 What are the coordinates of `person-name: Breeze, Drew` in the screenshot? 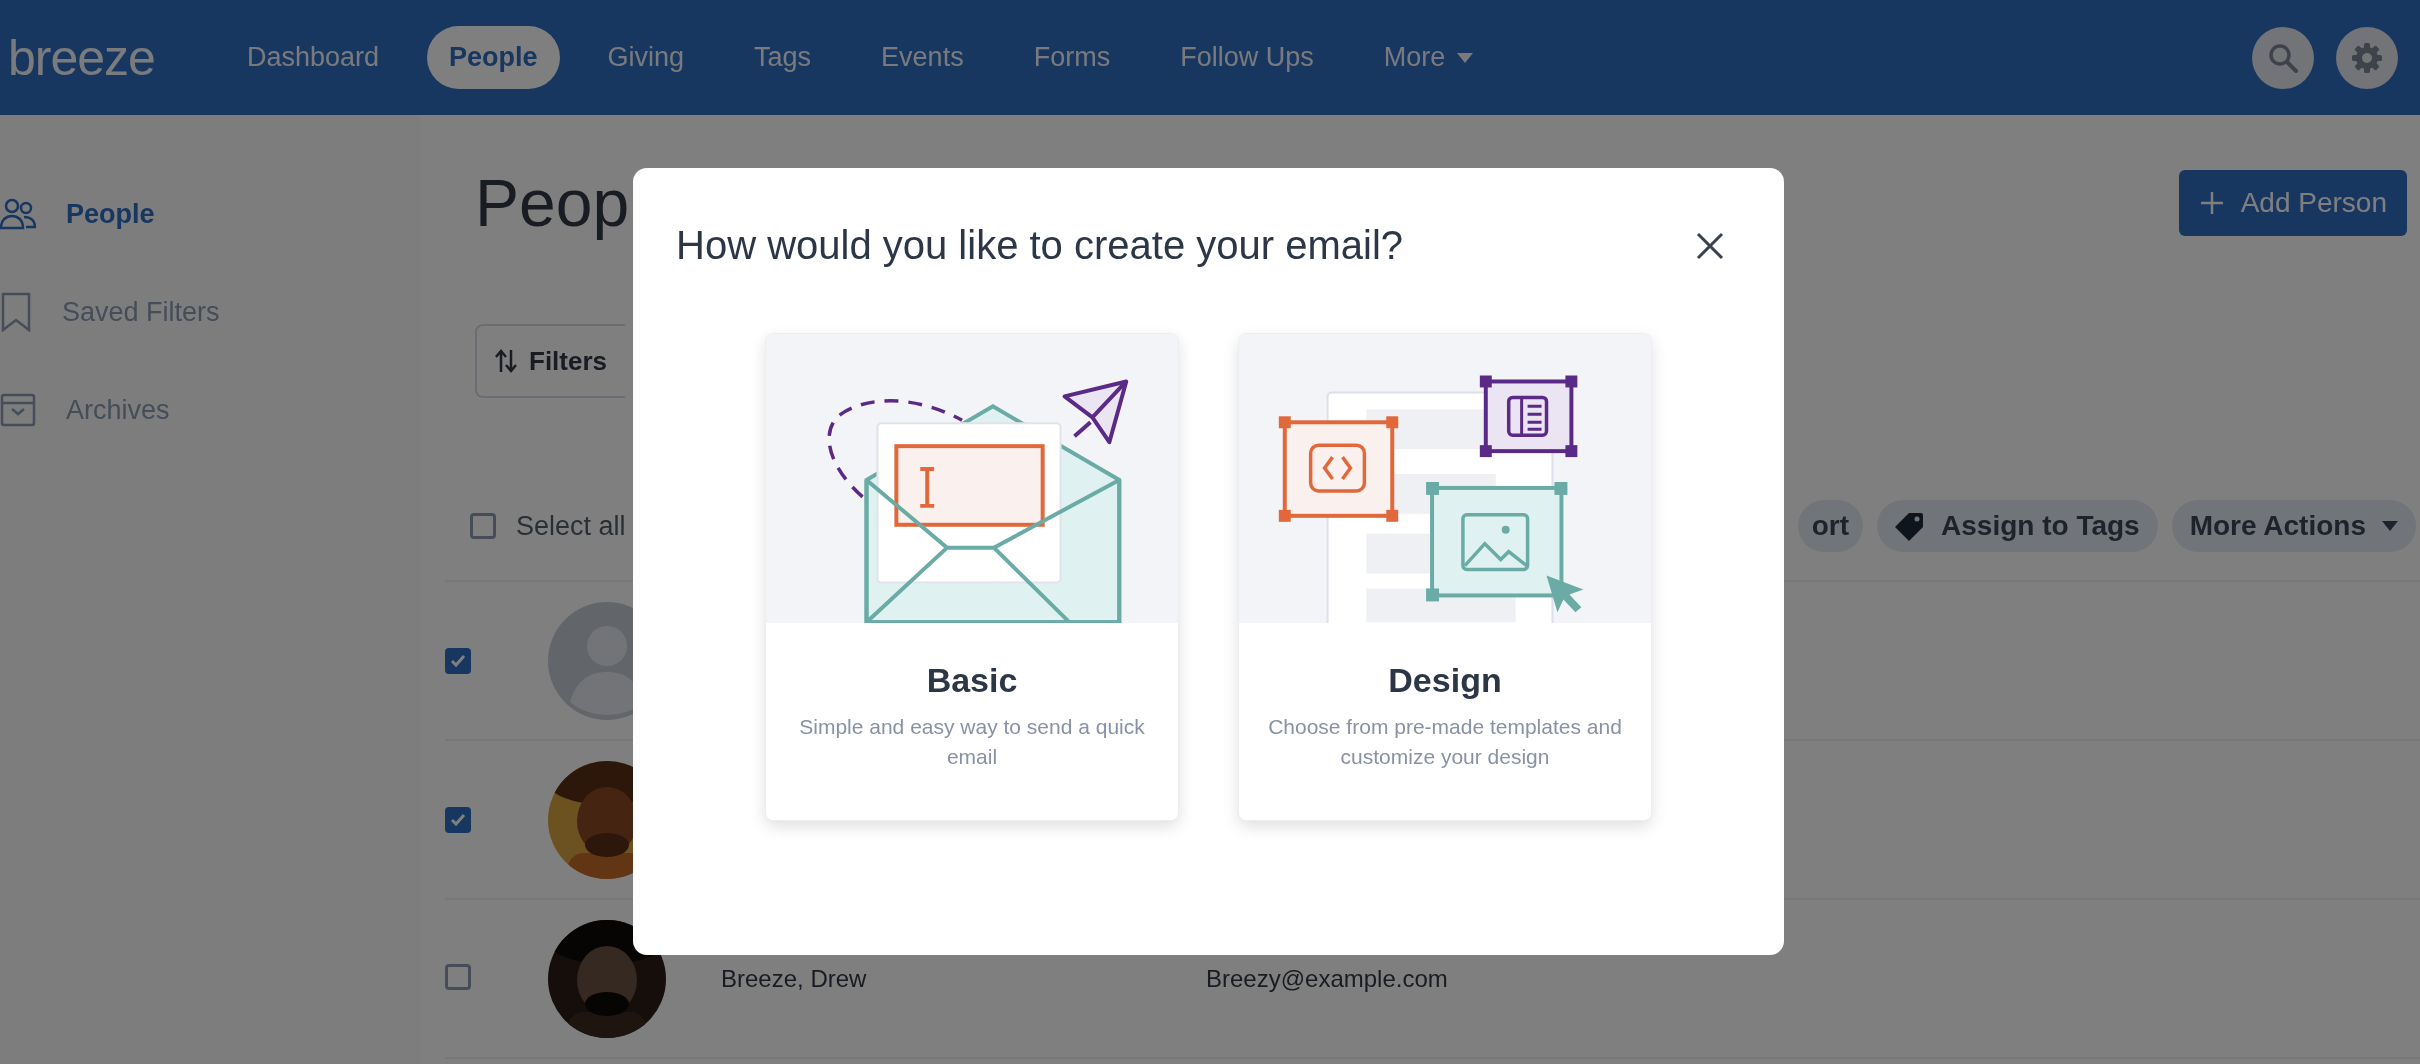 It's located at (963, 978).